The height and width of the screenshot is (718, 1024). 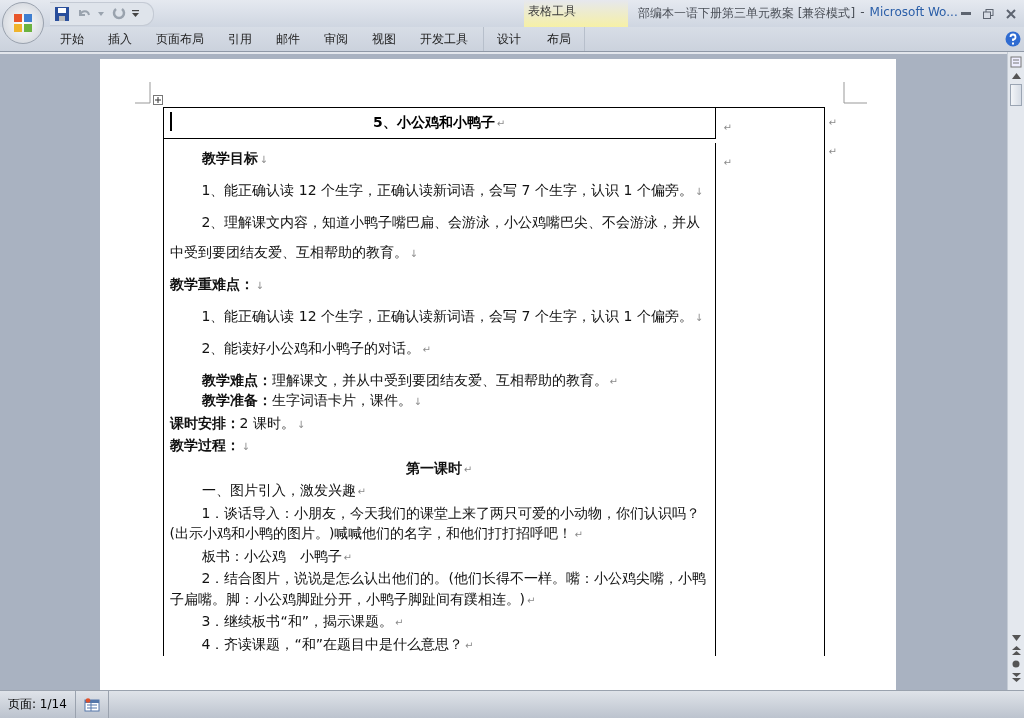 What do you see at coordinates (1016, 62) in the screenshot?
I see `ruler-toggle-icon` at bounding box center [1016, 62].